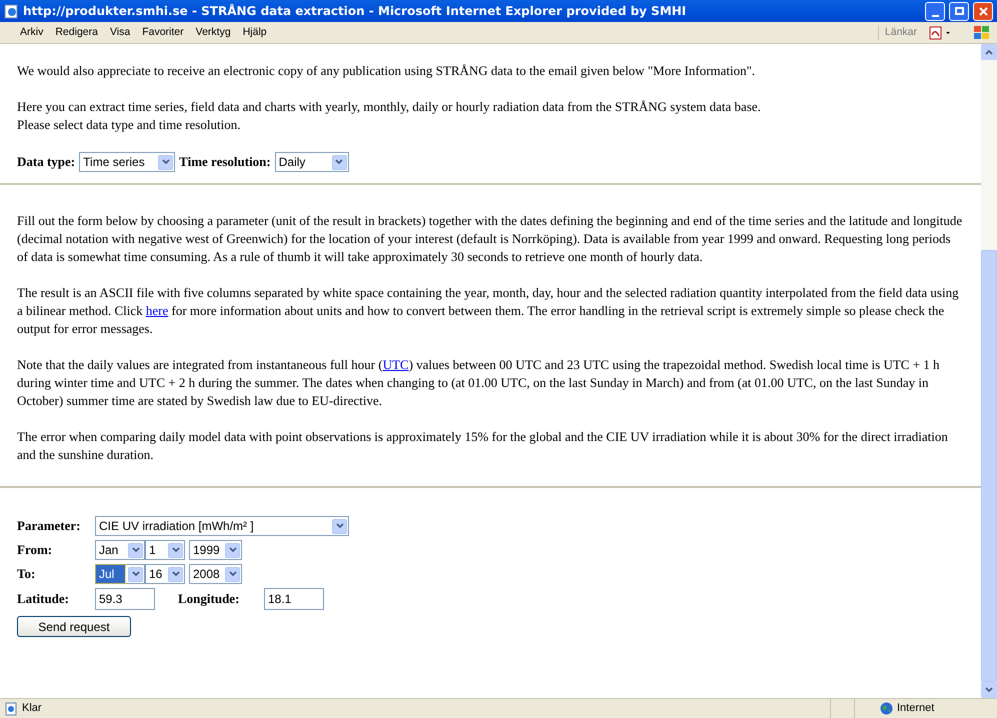 This screenshot has width=997, height=718. Describe the element at coordinates (225, 162) in the screenshot. I see `field-label: Time resolution:` at that location.